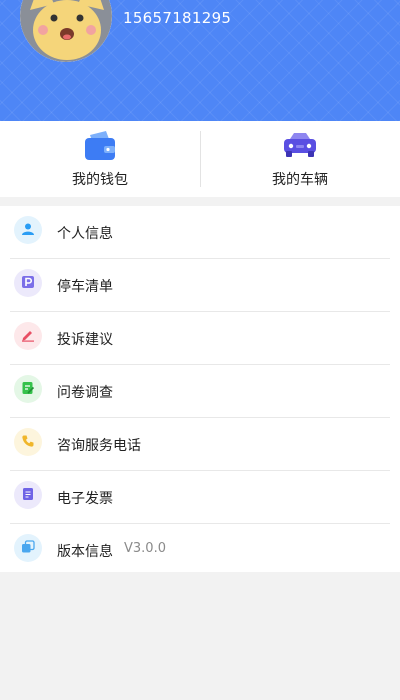 The height and width of the screenshot is (700, 400). I want to click on version-number: V3.0.0, so click(145, 548).